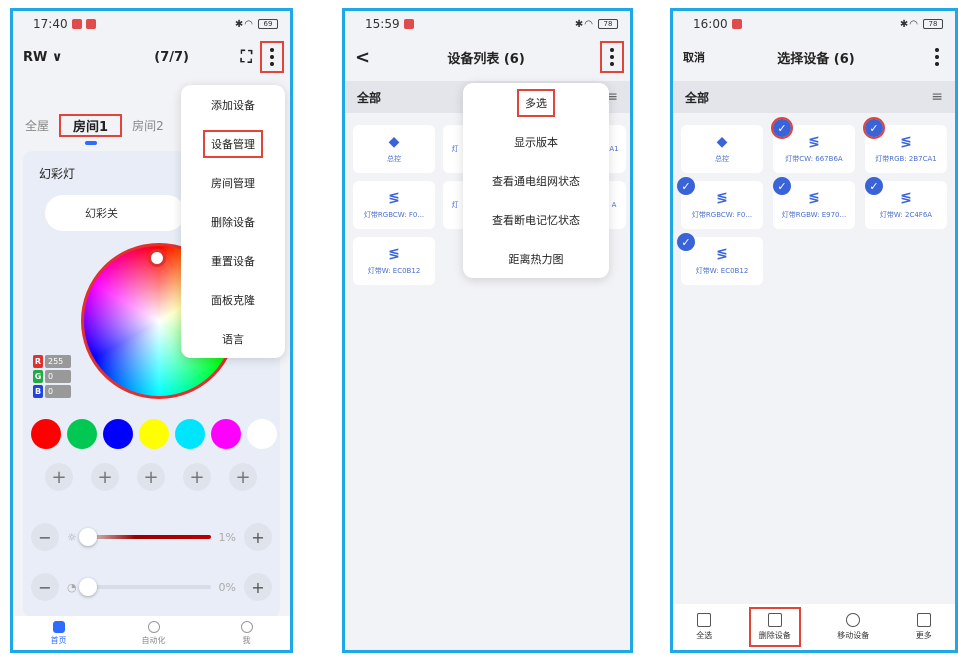  What do you see at coordinates (72, 537) in the screenshot?
I see `brightness-icon: ☼` at bounding box center [72, 537].